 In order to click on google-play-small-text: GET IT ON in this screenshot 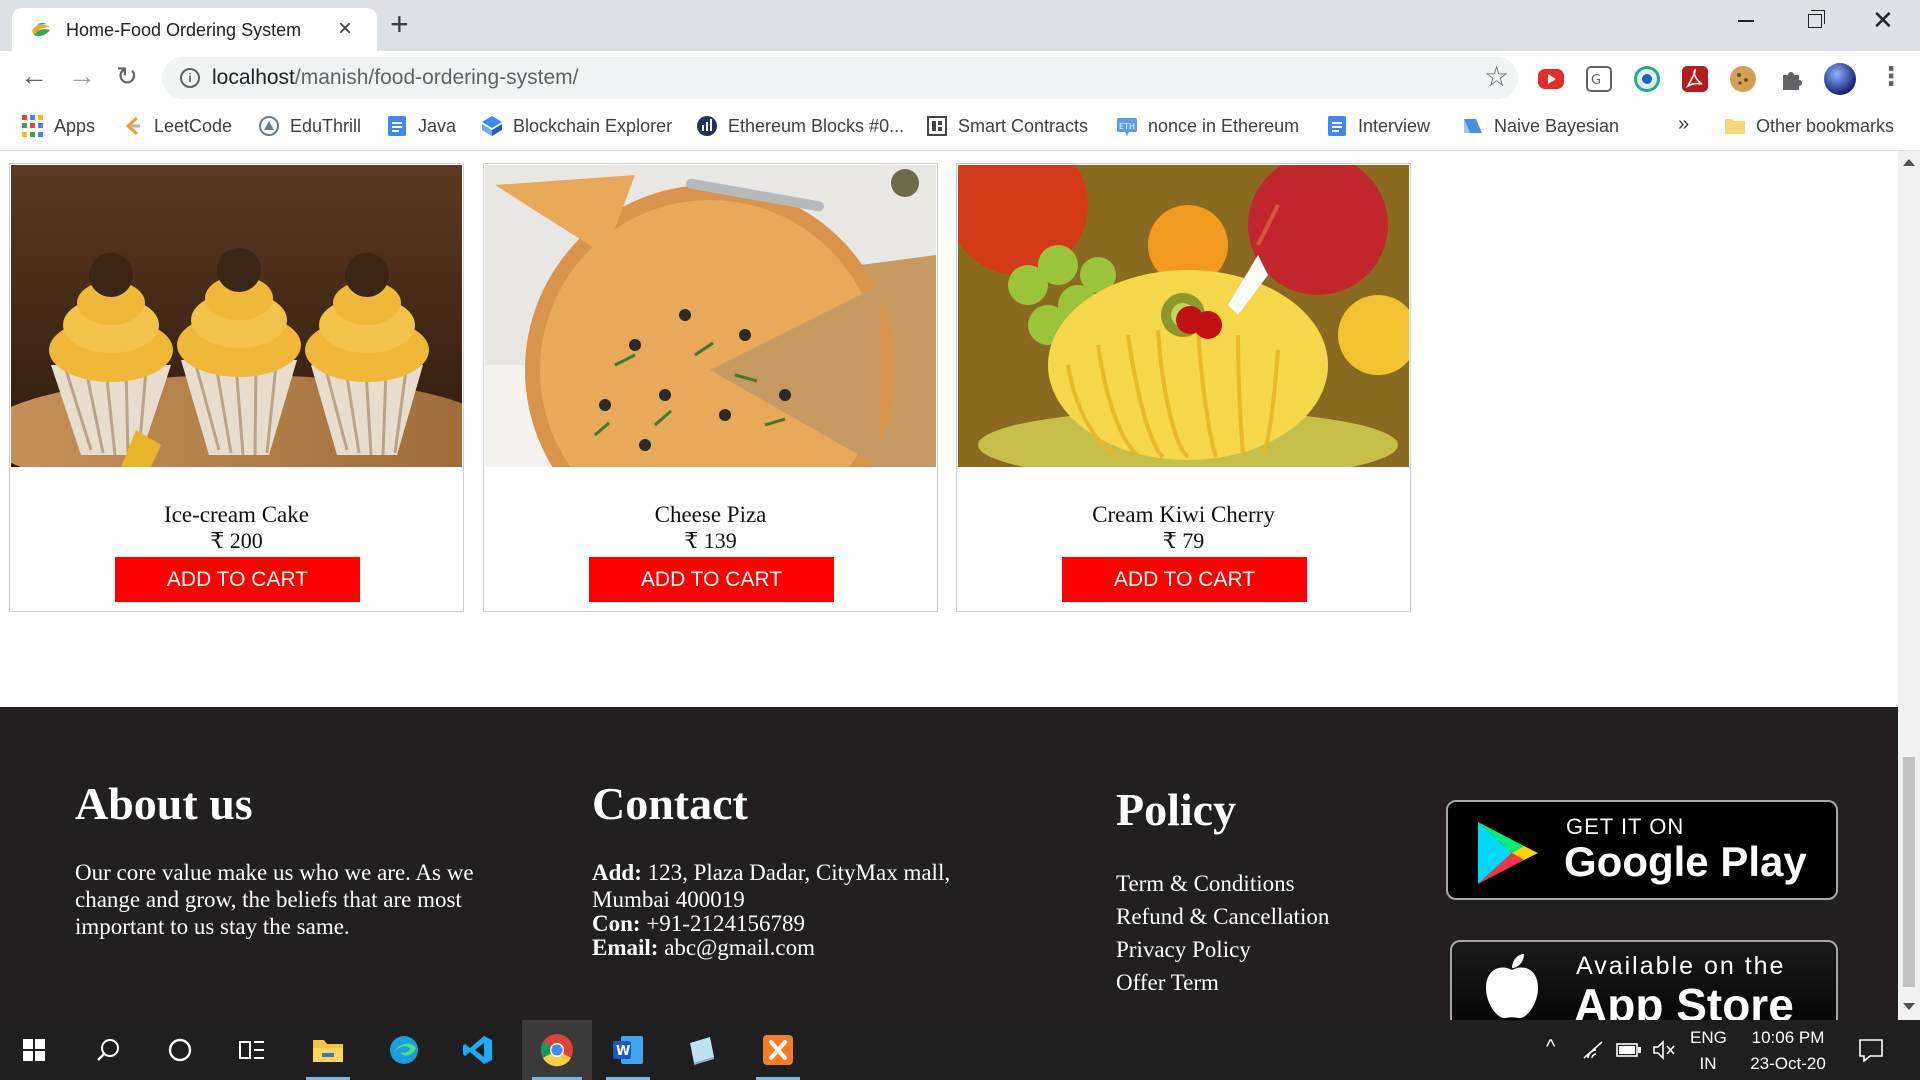, I will do `click(1625, 826)`.